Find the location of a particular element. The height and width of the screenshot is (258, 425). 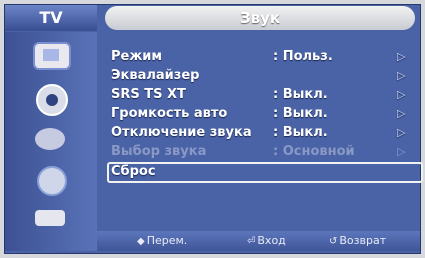

tab-tv: TV is located at coordinates (51, 18).